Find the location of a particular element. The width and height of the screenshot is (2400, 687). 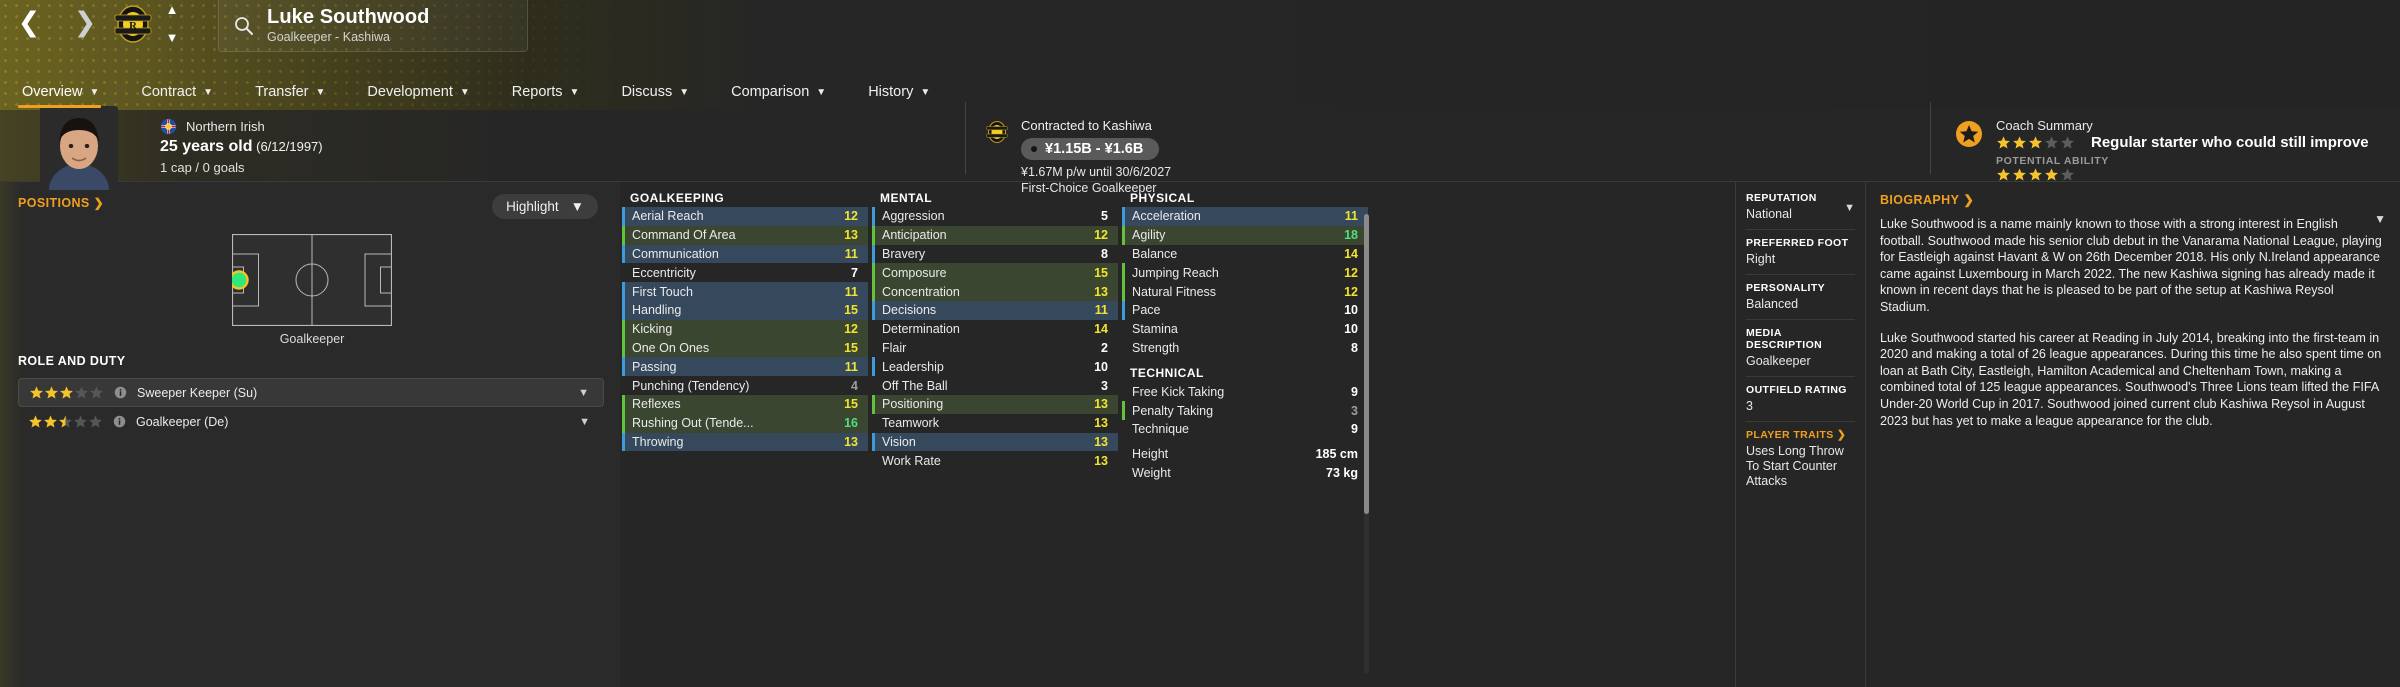

attribute-row: Acceleration 11 is located at coordinates (1245, 216).